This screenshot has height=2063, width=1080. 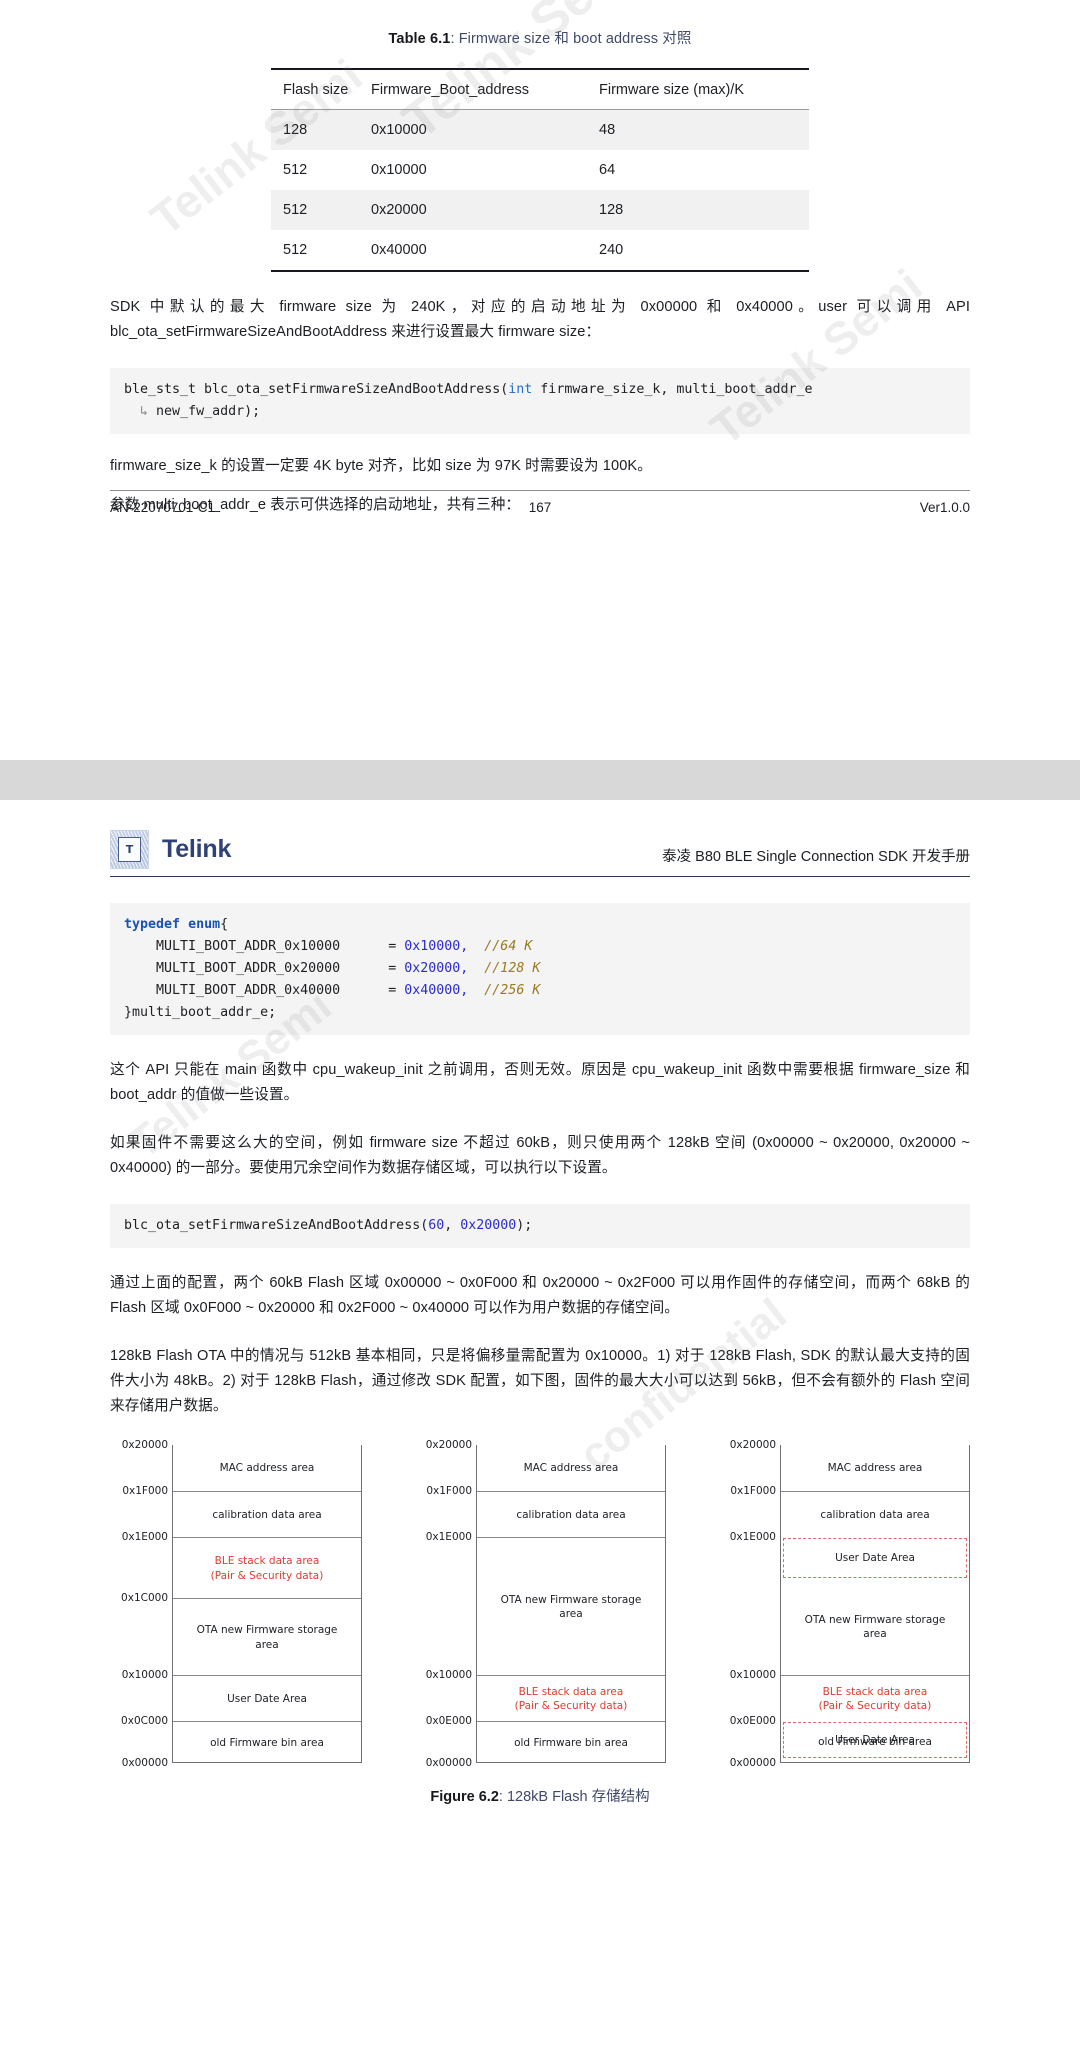 What do you see at coordinates (540, 490) in the screenshot?
I see `footer-rule` at bounding box center [540, 490].